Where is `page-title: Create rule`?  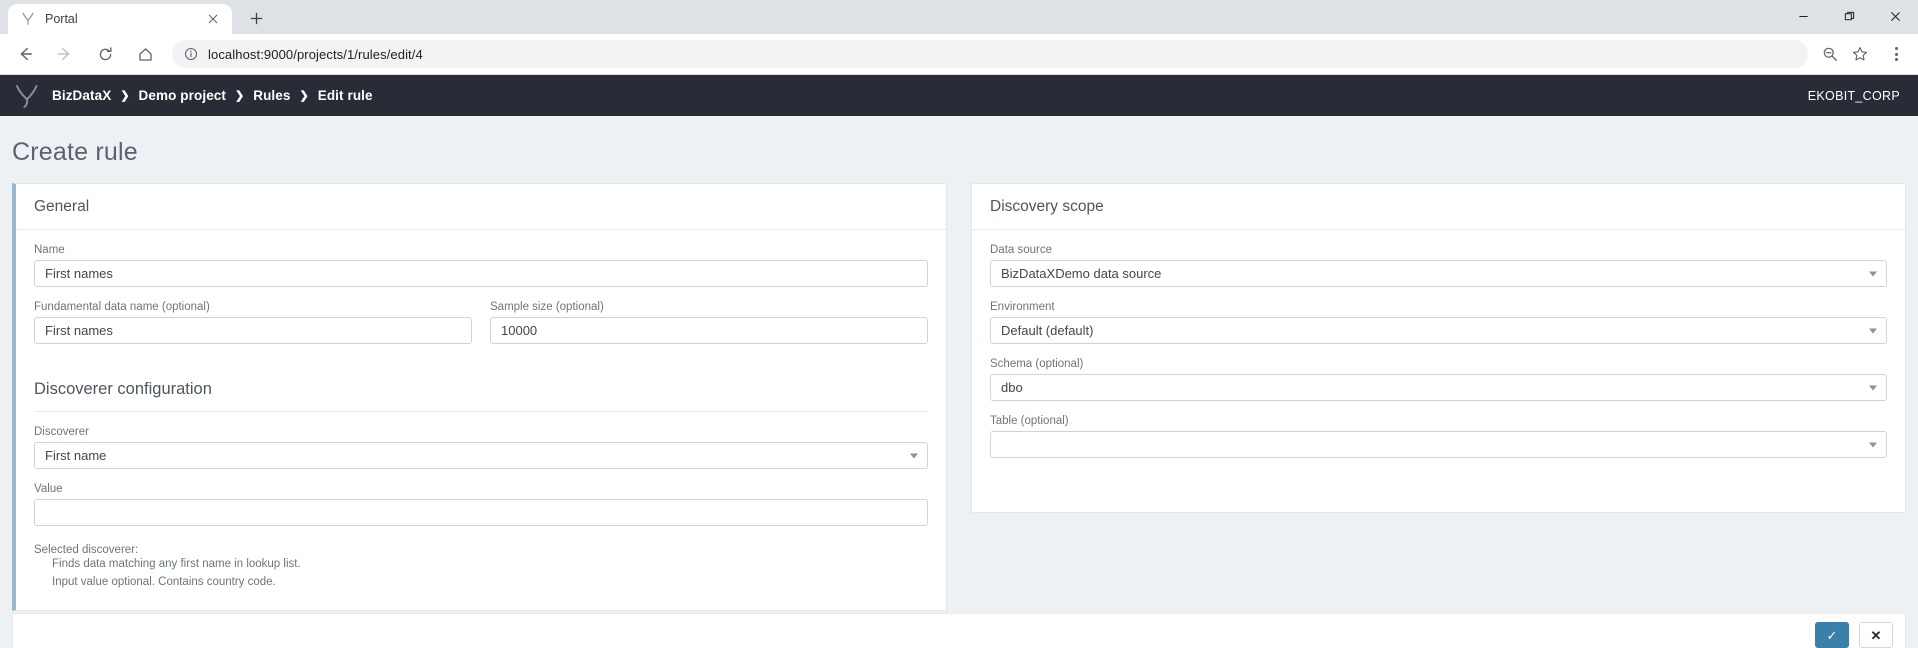 page-title: Create rule is located at coordinates (75, 152).